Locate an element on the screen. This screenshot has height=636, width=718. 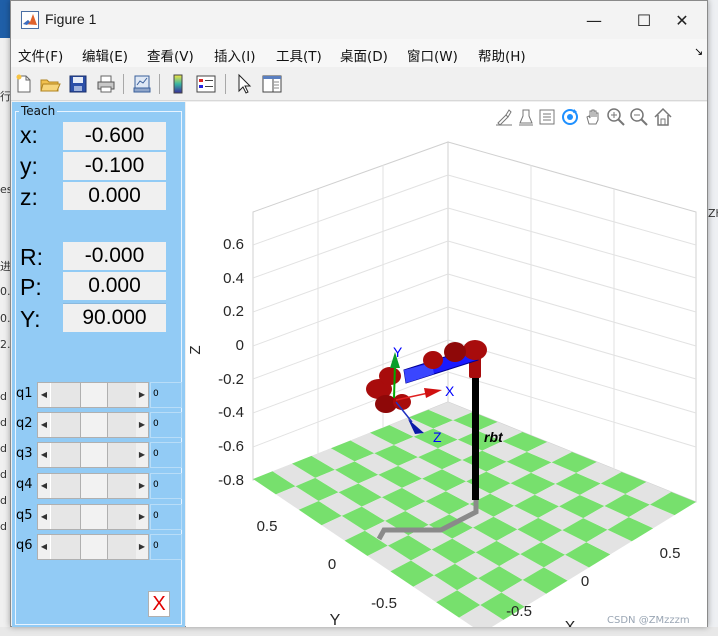
joint-q6-slider: ◀ ▶ is located at coordinates (93, 547).